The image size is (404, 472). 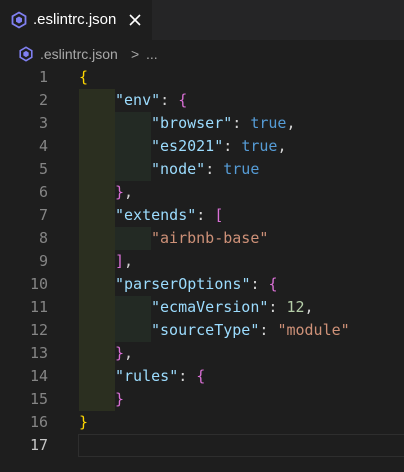 I want to click on line-number: 4, so click(x=43, y=146).